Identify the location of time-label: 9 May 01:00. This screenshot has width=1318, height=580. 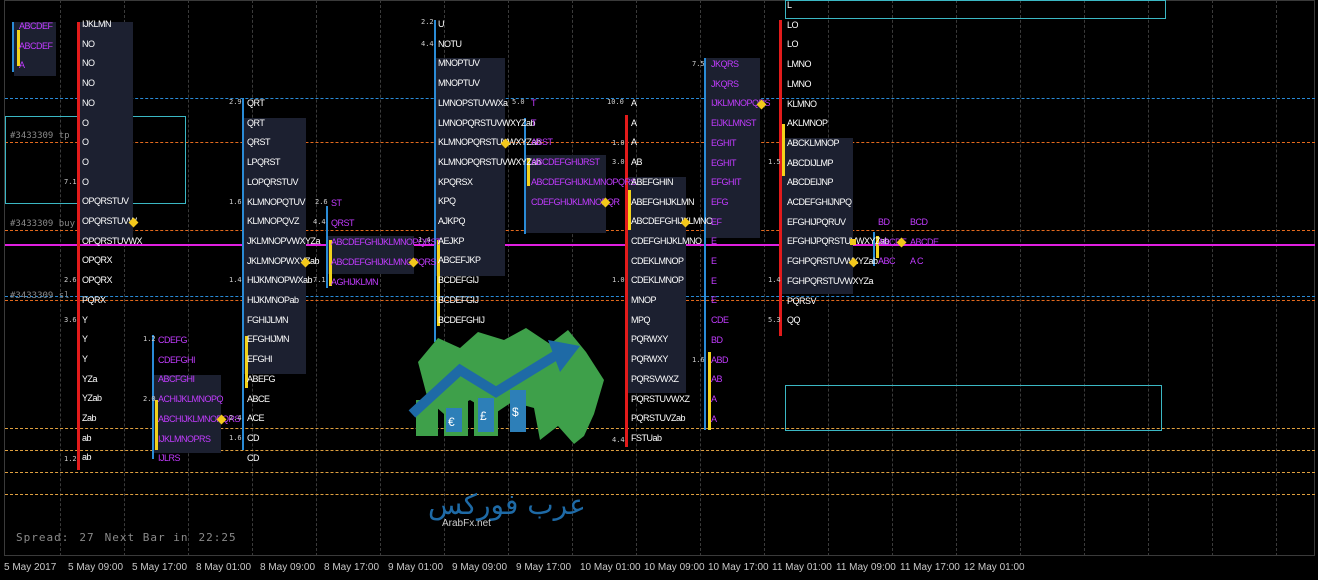
(416, 567).